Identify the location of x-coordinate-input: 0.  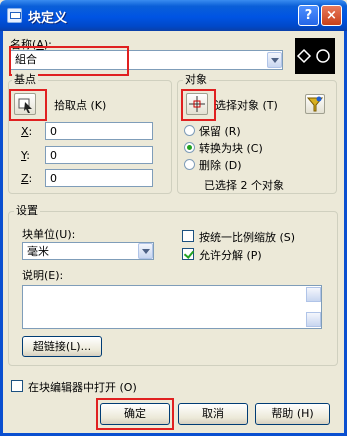
(99, 131).